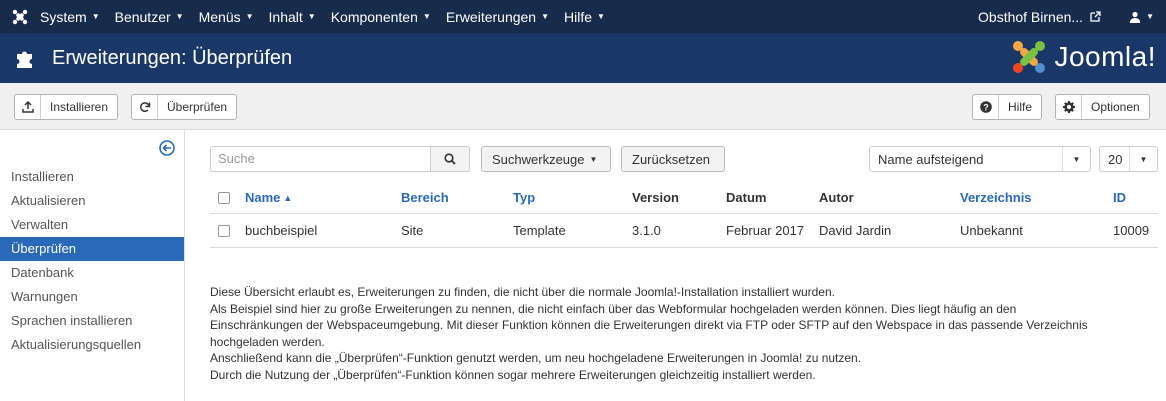 The image size is (1166, 401). What do you see at coordinates (646, 230) in the screenshot?
I see `cell-version: 3.1.0` at bounding box center [646, 230].